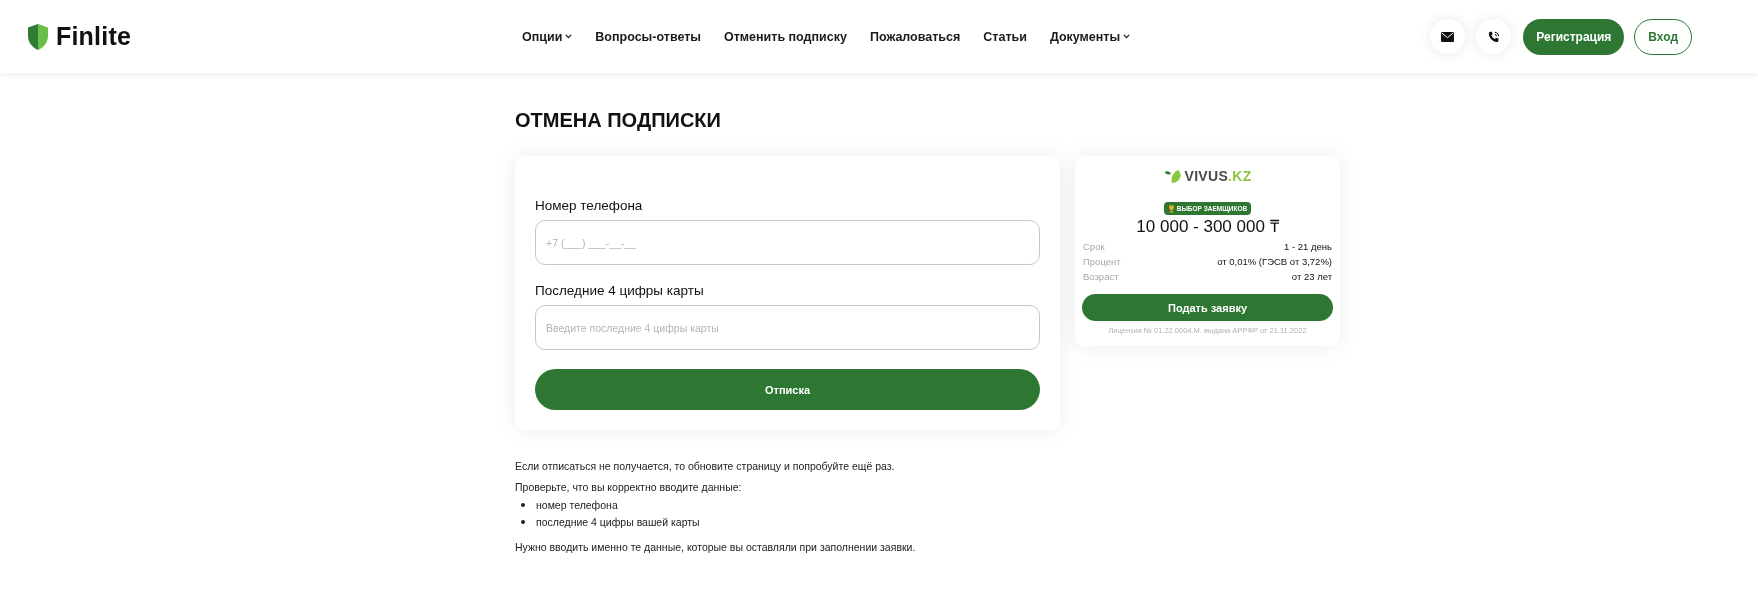 The image size is (1758, 613). What do you see at coordinates (705, 466) in the screenshot?
I see `help-text: Если отписаться не получается, то обновите страницу и попробуйте ещё раз.` at bounding box center [705, 466].